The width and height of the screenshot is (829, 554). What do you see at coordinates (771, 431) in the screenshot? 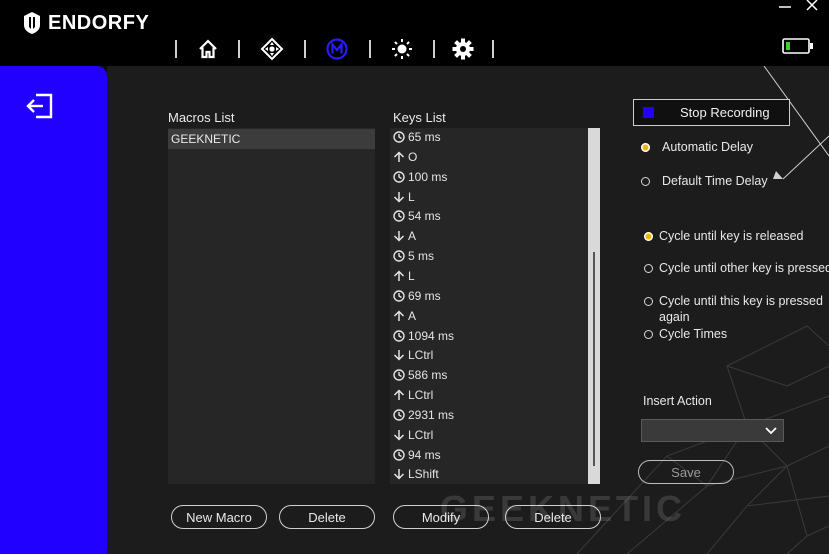
I see `chevron-down-icon` at bounding box center [771, 431].